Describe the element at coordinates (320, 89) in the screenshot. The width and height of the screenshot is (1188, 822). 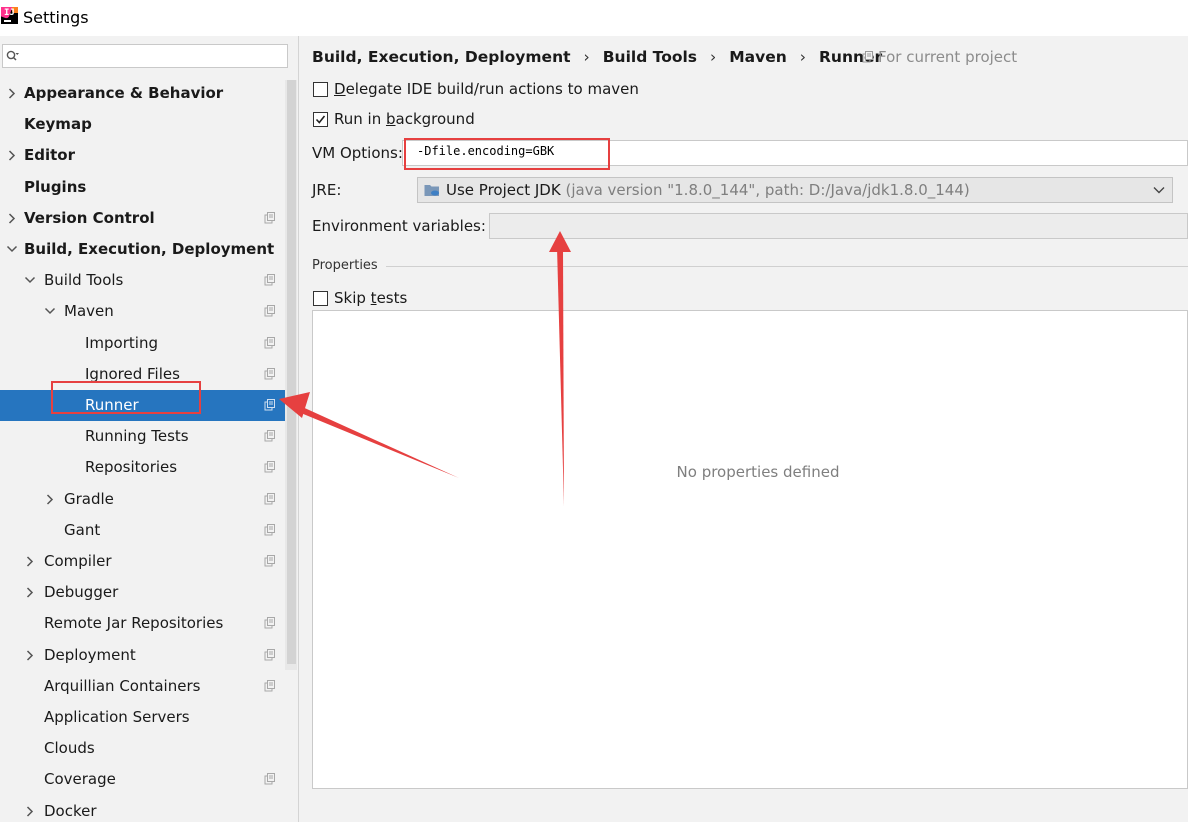
I see `delegate-to-maven-checkbox` at that location.